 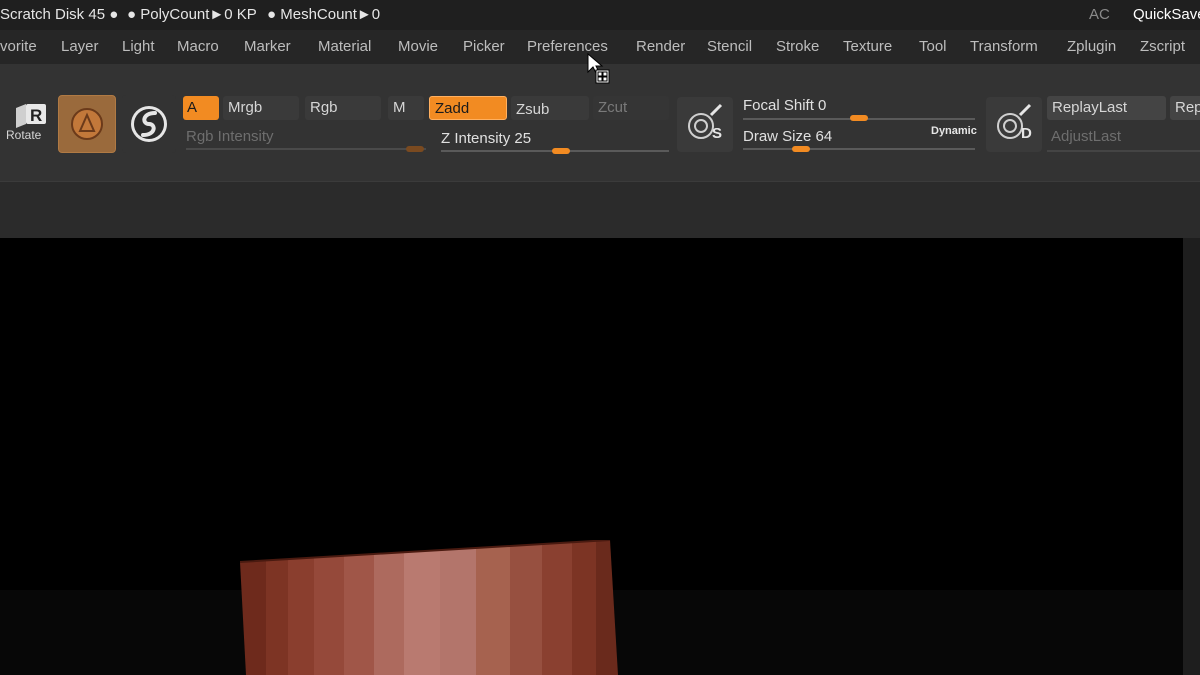 I want to click on a-toggle-button: A, so click(x=201, y=108).